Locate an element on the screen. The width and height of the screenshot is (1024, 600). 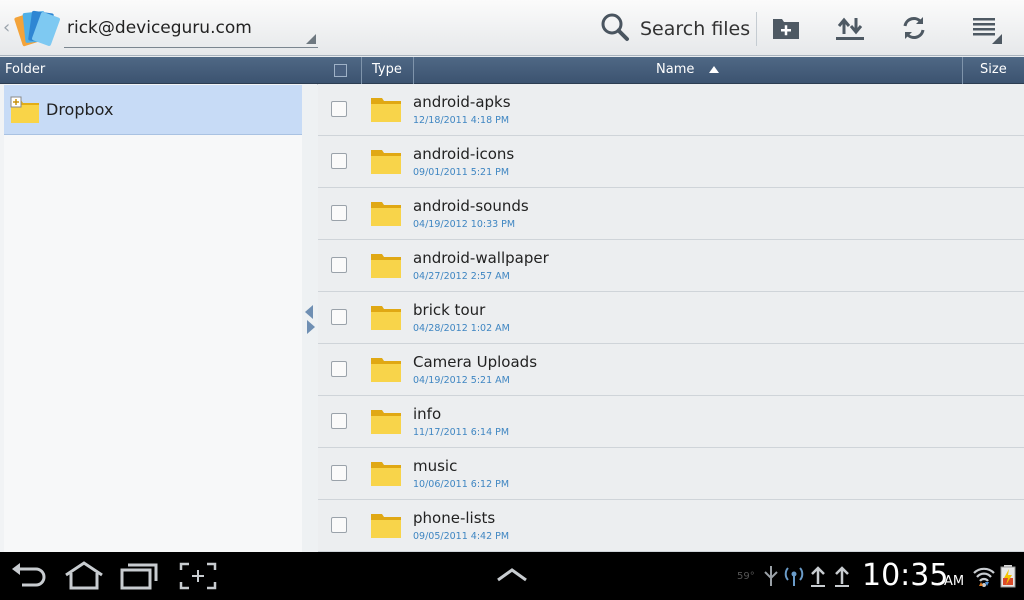
table-row: android-wallpaper 04/27/2012 2:57 AM is located at coordinates (671, 266).